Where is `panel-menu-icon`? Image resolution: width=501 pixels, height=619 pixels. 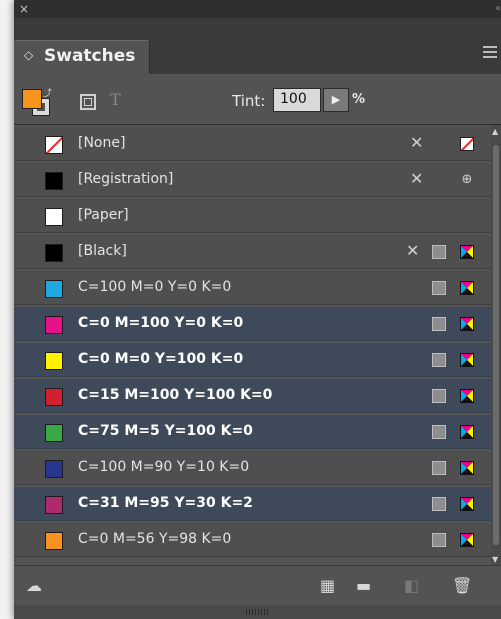 panel-menu-icon is located at coordinates (490, 53).